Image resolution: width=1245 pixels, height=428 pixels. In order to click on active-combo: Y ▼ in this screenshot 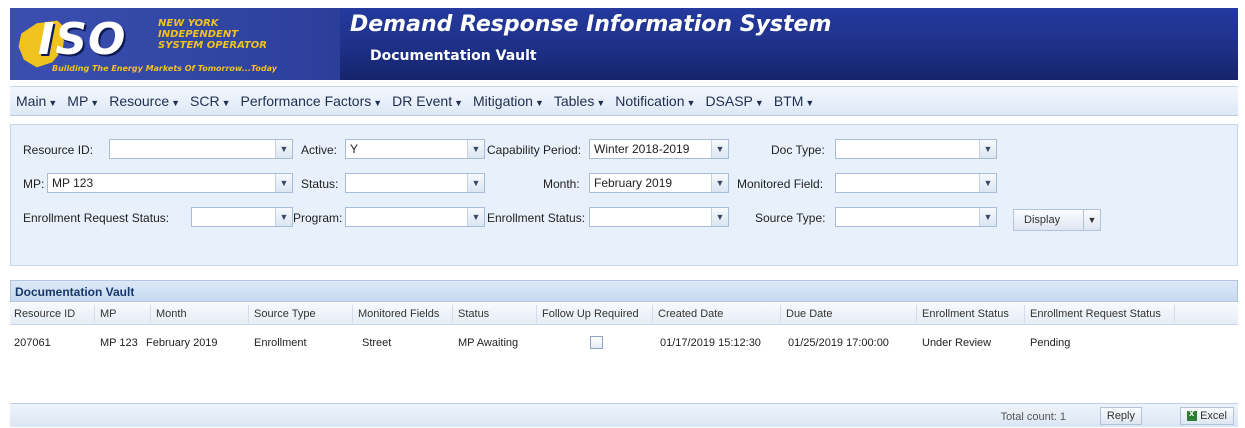, I will do `click(415, 149)`.